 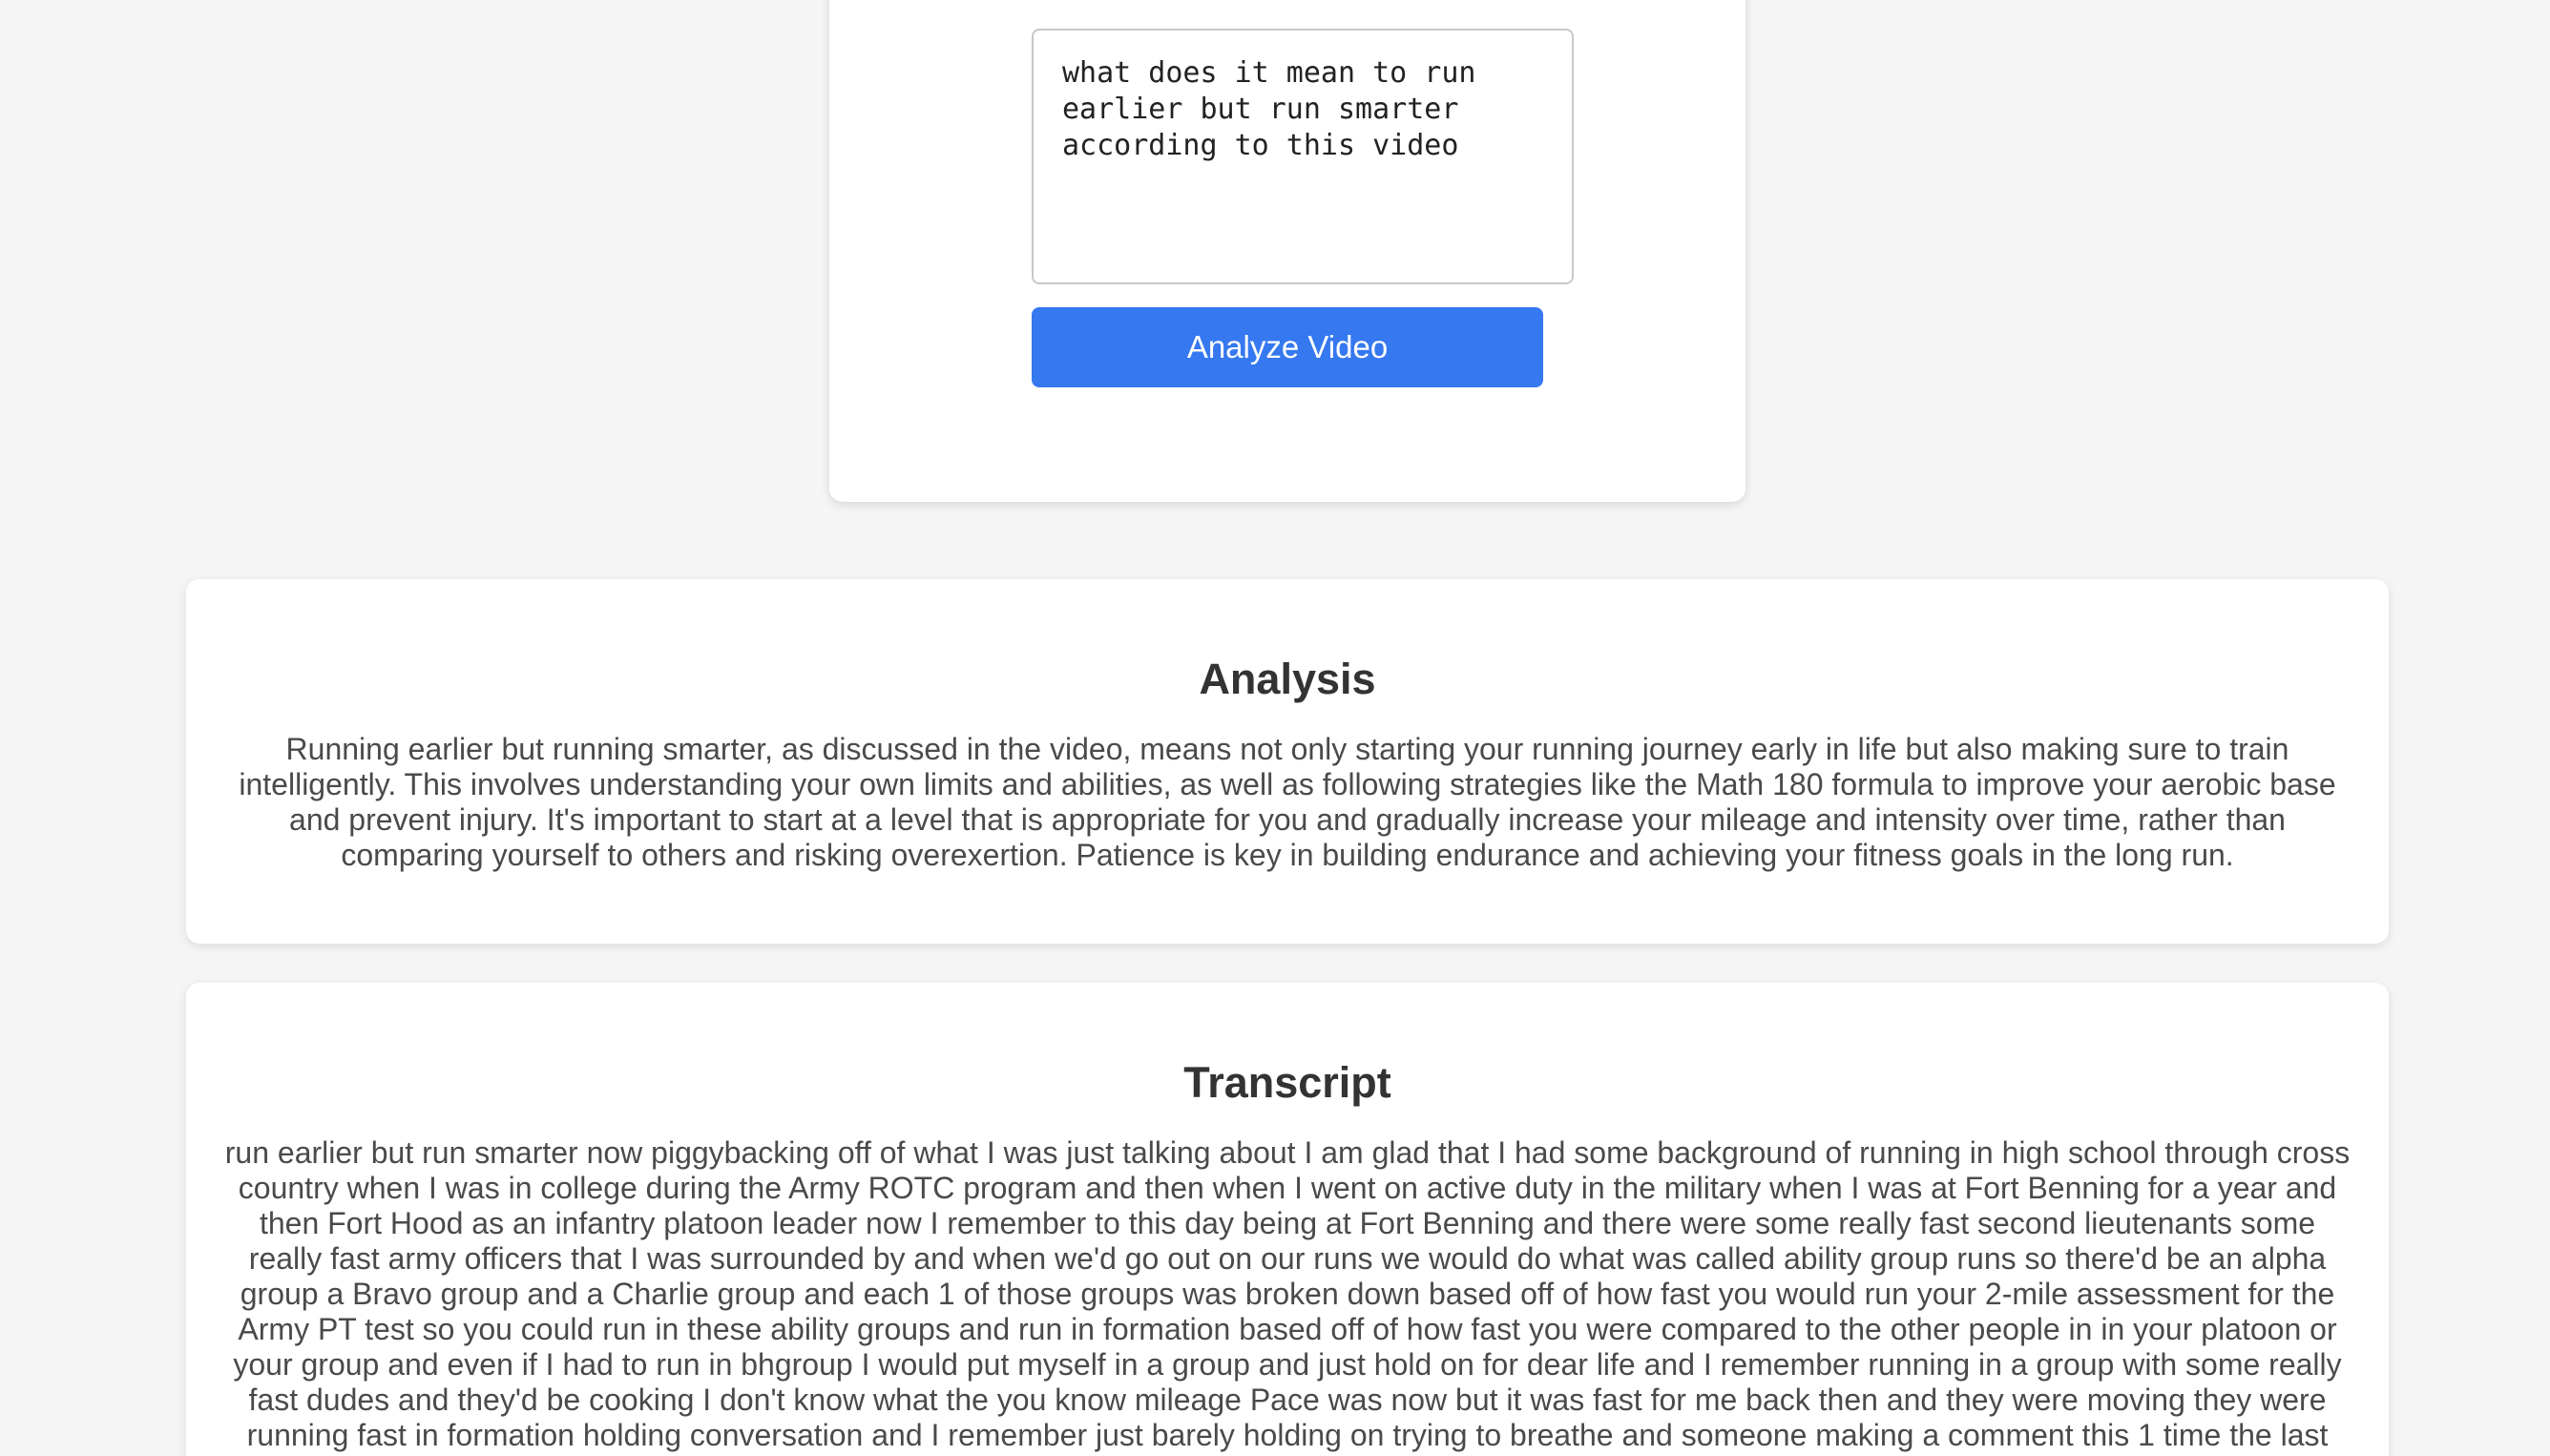 What do you see at coordinates (1287, 679) in the screenshot?
I see `analysis-heading: Analysis` at bounding box center [1287, 679].